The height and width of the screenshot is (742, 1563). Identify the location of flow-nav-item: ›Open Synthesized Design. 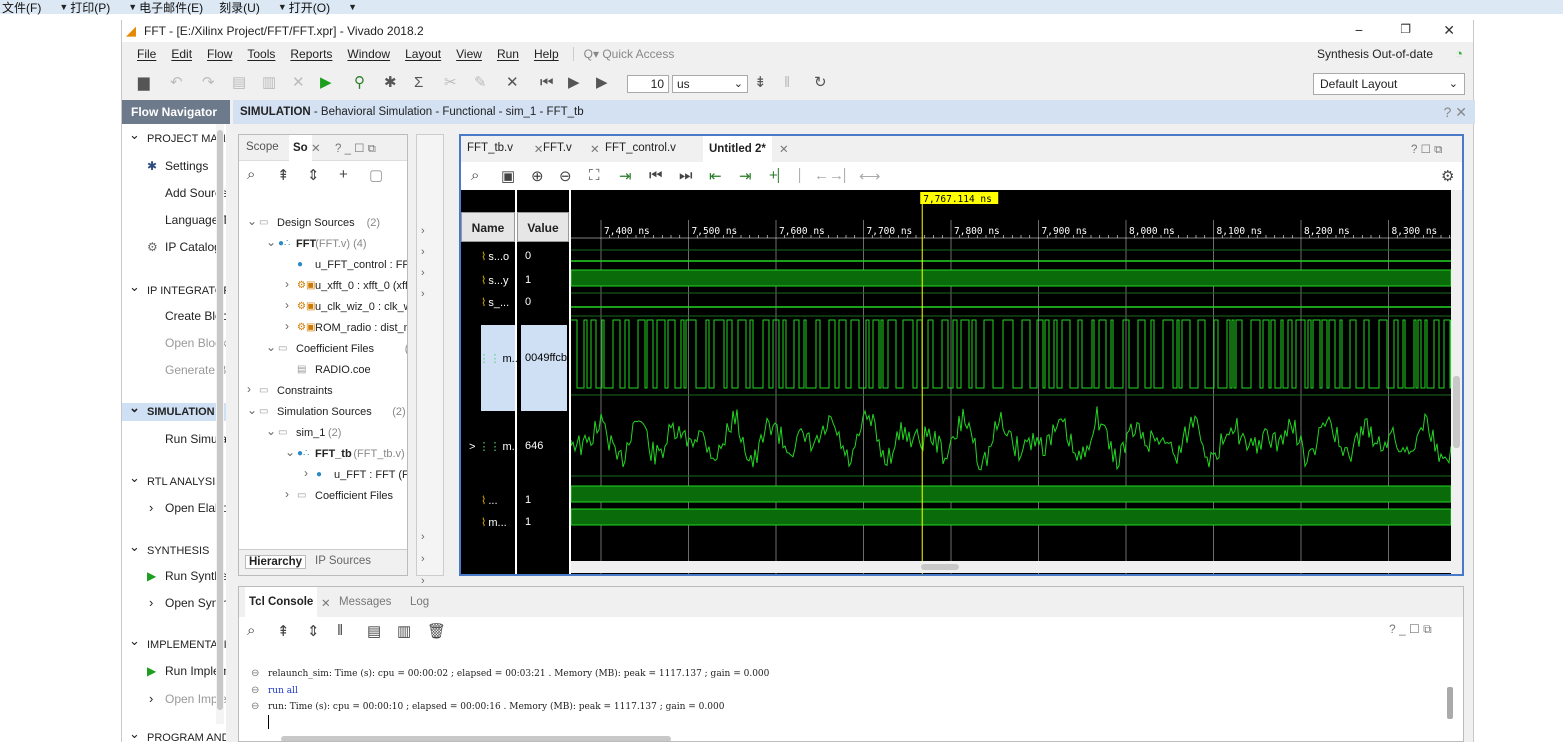
(174, 603).